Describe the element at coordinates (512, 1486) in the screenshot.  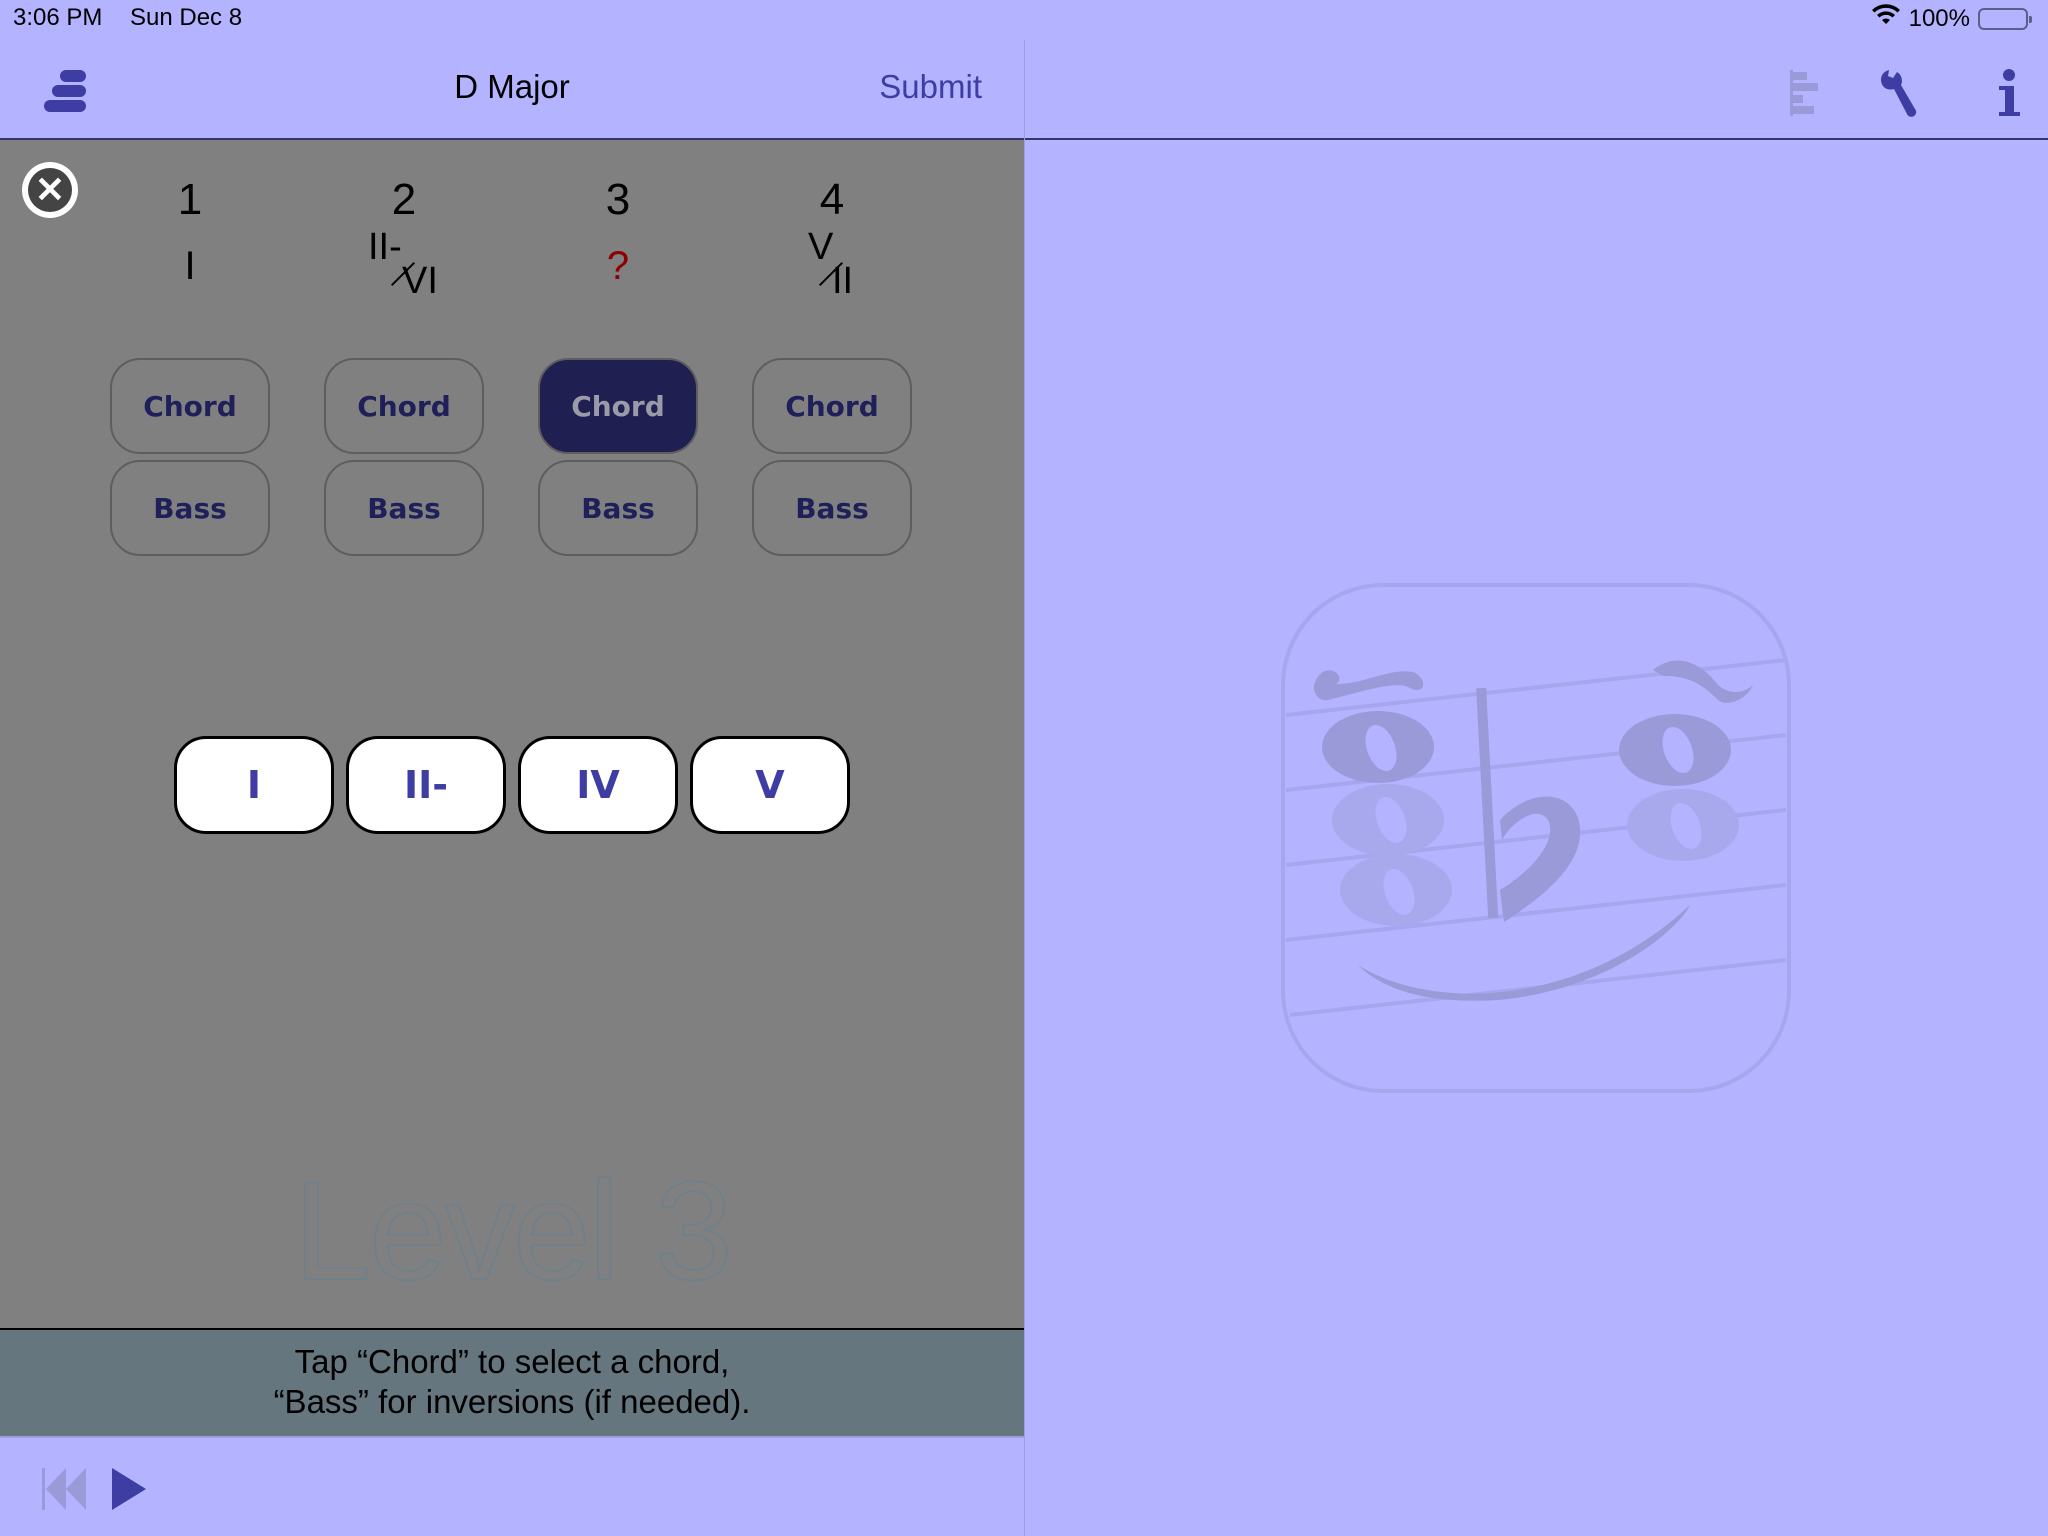
I see `playback-bar` at that location.